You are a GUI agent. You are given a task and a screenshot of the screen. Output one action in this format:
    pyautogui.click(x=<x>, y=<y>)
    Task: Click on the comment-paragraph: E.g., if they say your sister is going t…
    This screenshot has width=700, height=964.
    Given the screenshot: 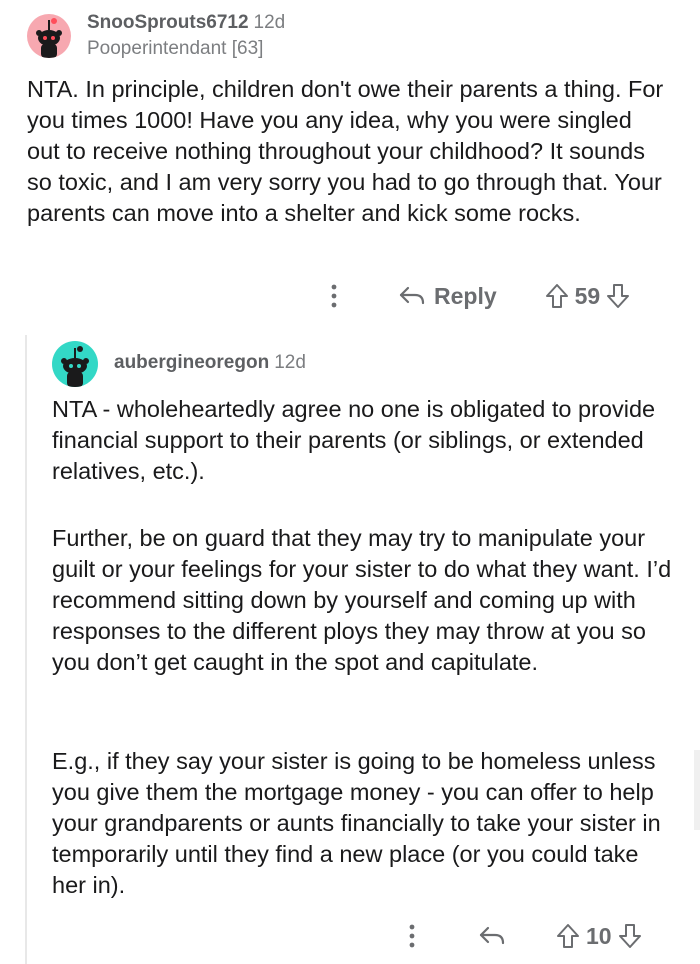 What is the action you would take?
    pyautogui.click(x=356, y=823)
    